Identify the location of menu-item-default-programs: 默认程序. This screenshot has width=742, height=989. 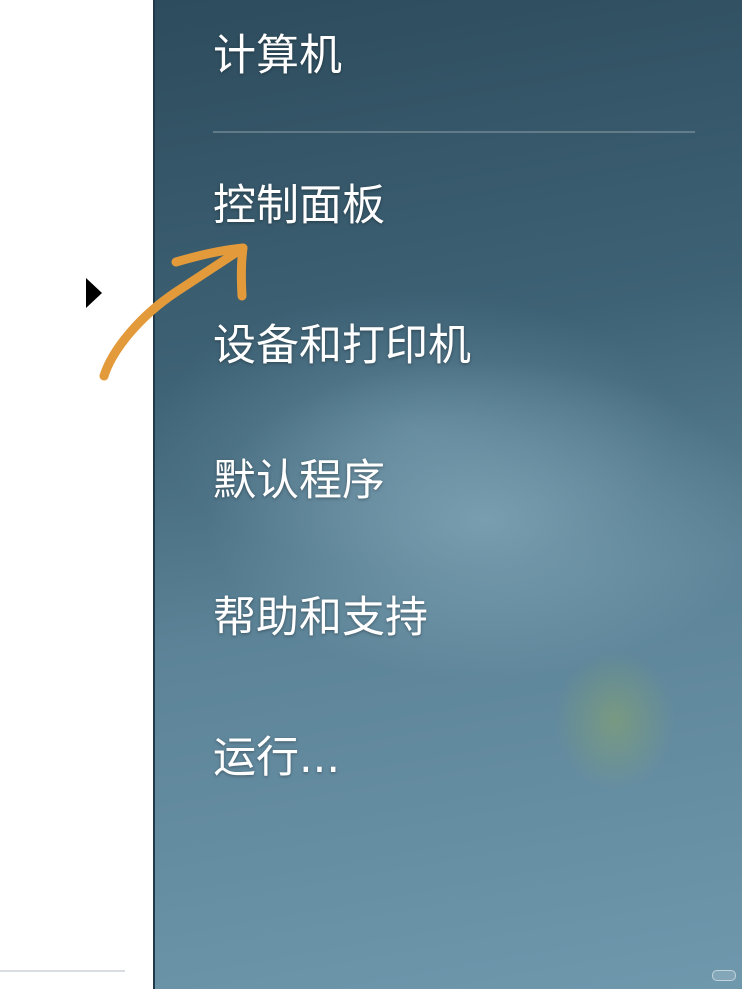
(299, 481).